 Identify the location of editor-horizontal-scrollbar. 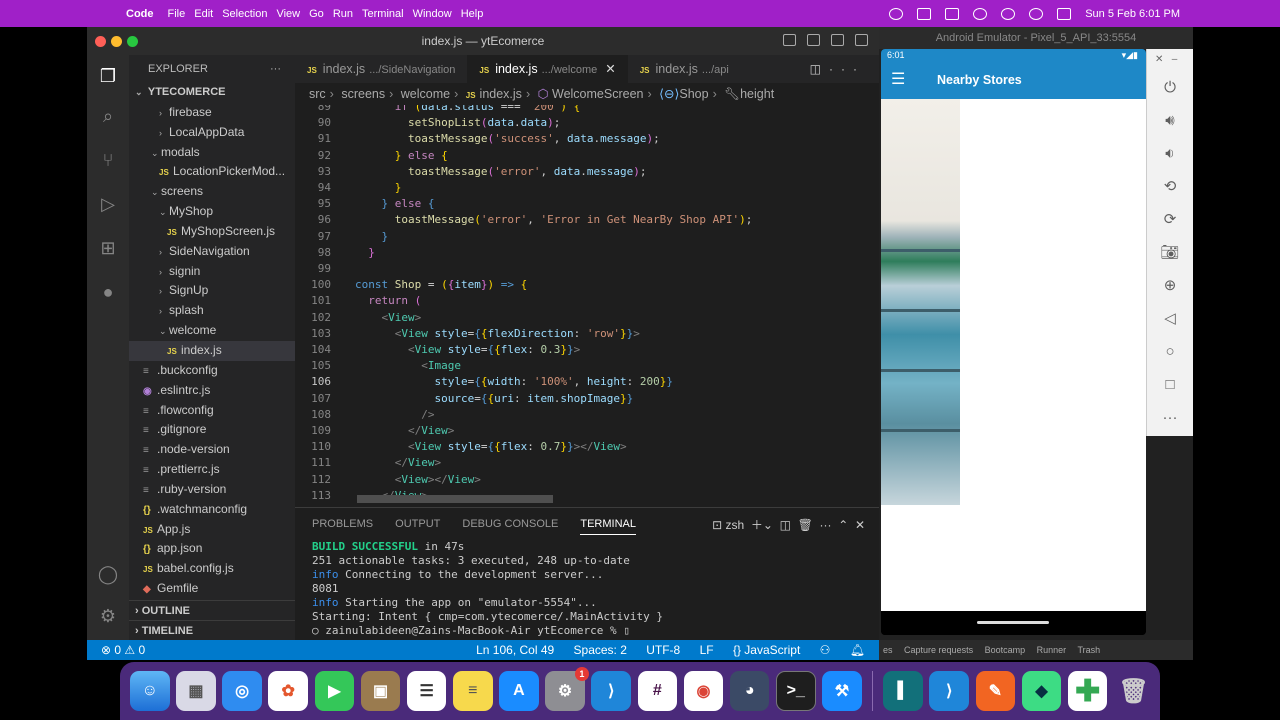
(455, 499).